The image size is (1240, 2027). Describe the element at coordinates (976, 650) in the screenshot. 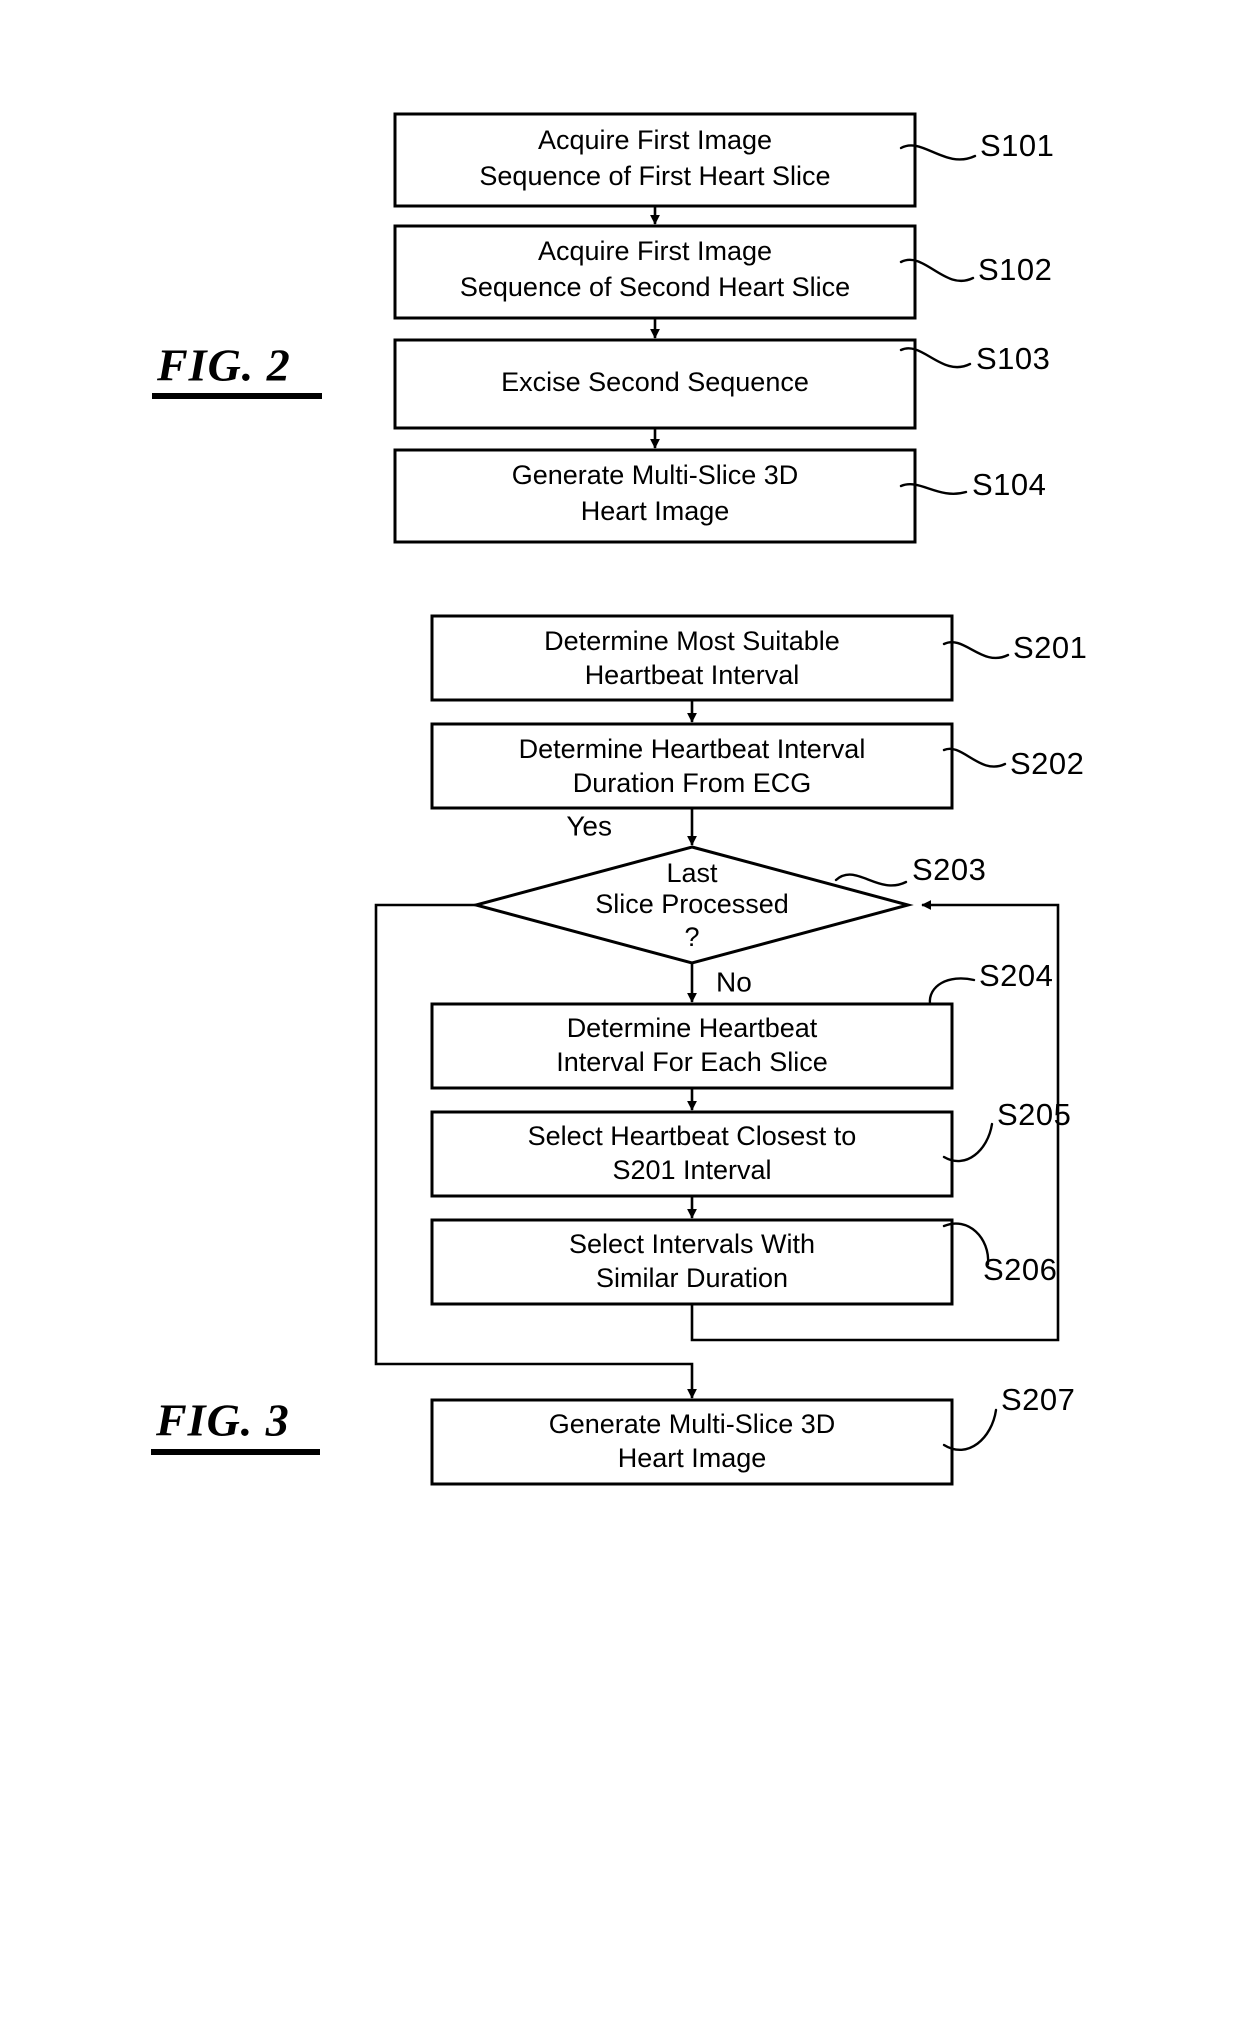

I see `fig3-s201-leader` at that location.